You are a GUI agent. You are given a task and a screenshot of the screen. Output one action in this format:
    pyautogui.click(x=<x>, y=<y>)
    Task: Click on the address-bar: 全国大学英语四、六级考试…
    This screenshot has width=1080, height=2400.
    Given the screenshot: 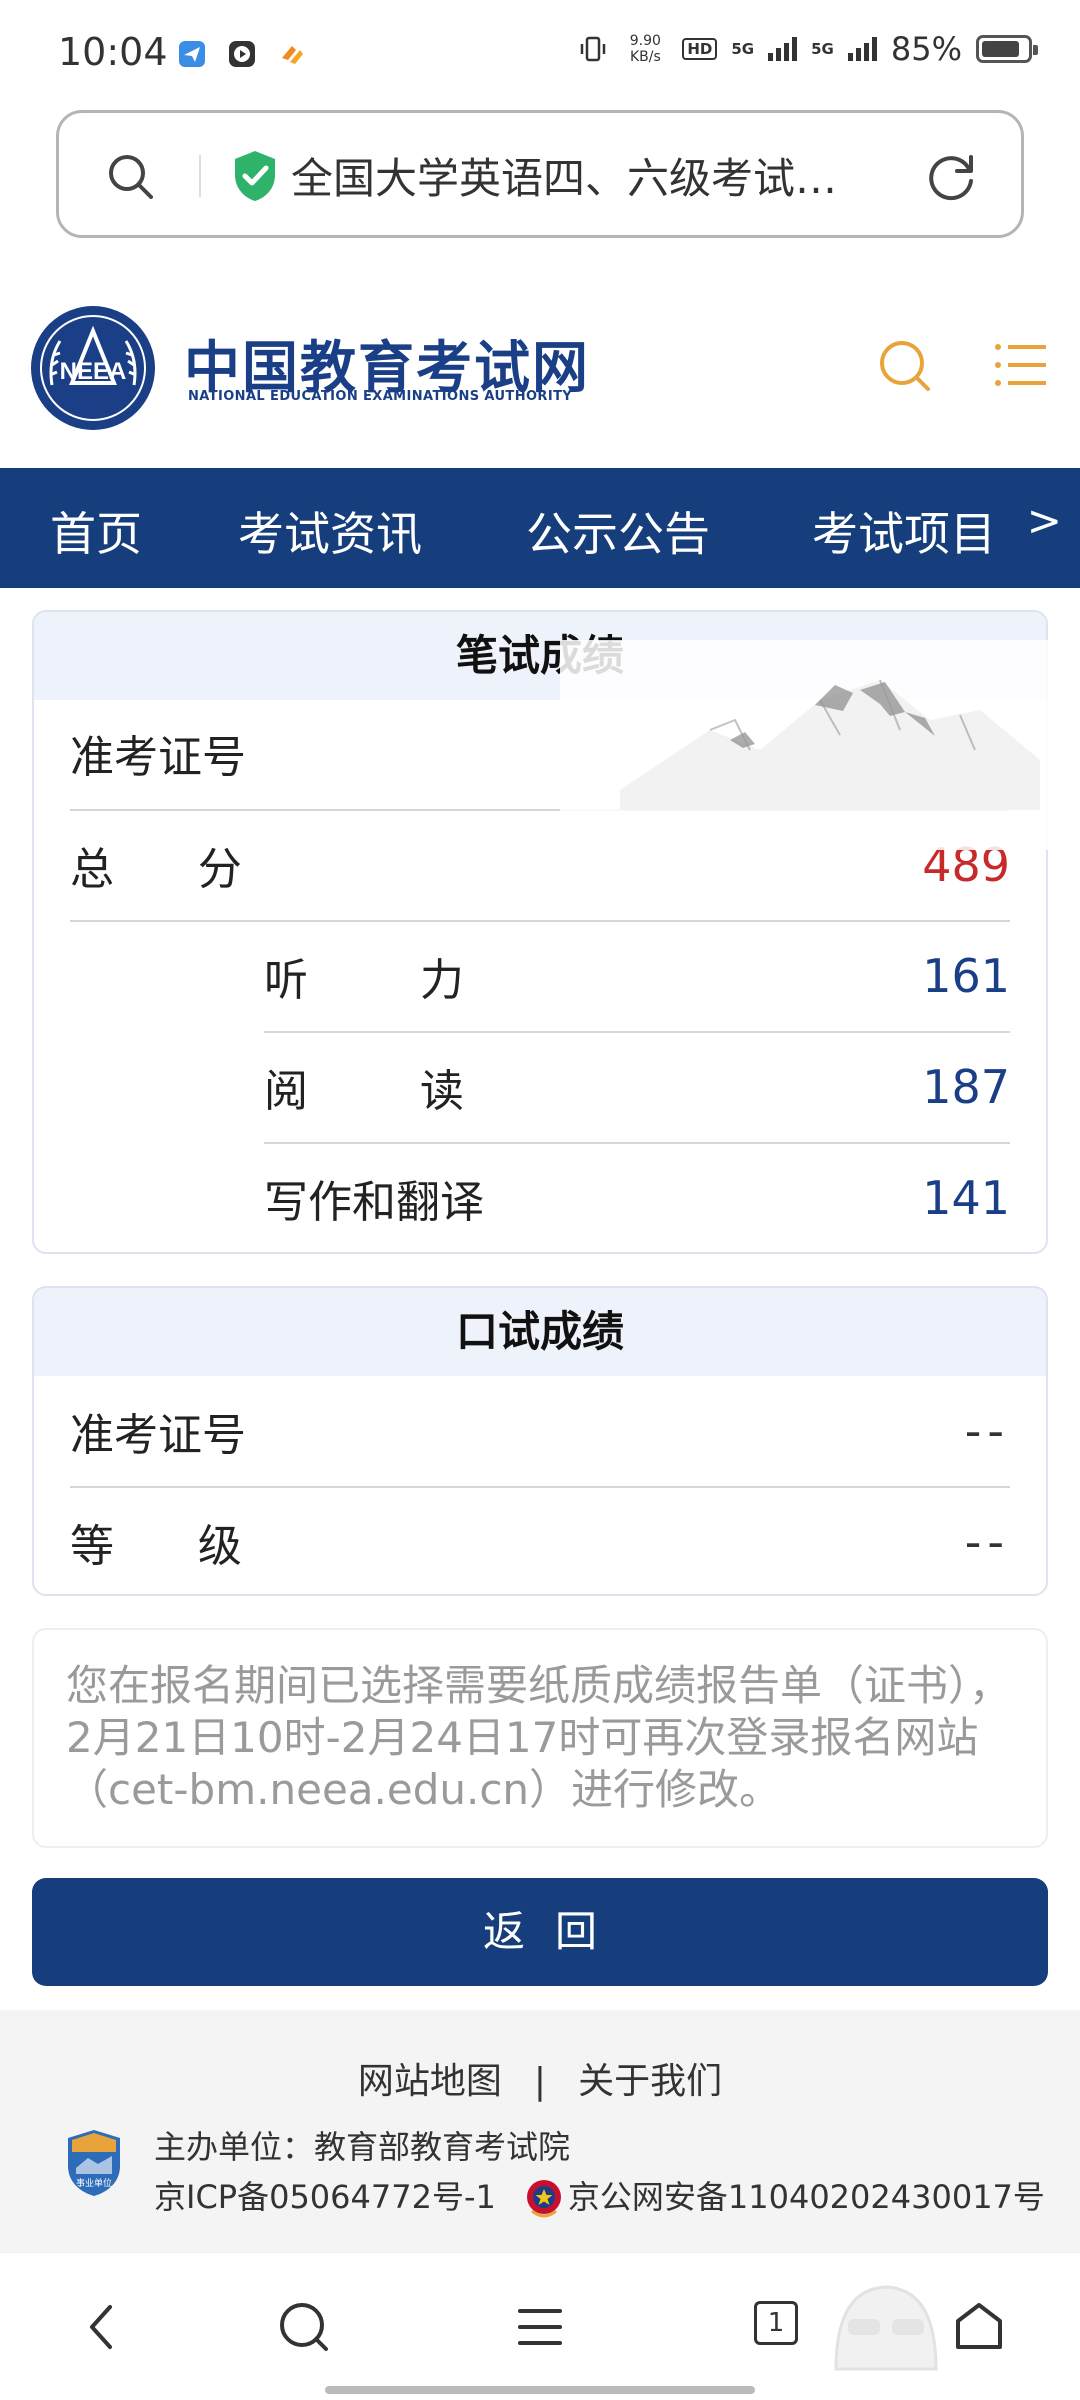 What is the action you would take?
    pyautogui.click(x=540, y=174)
    